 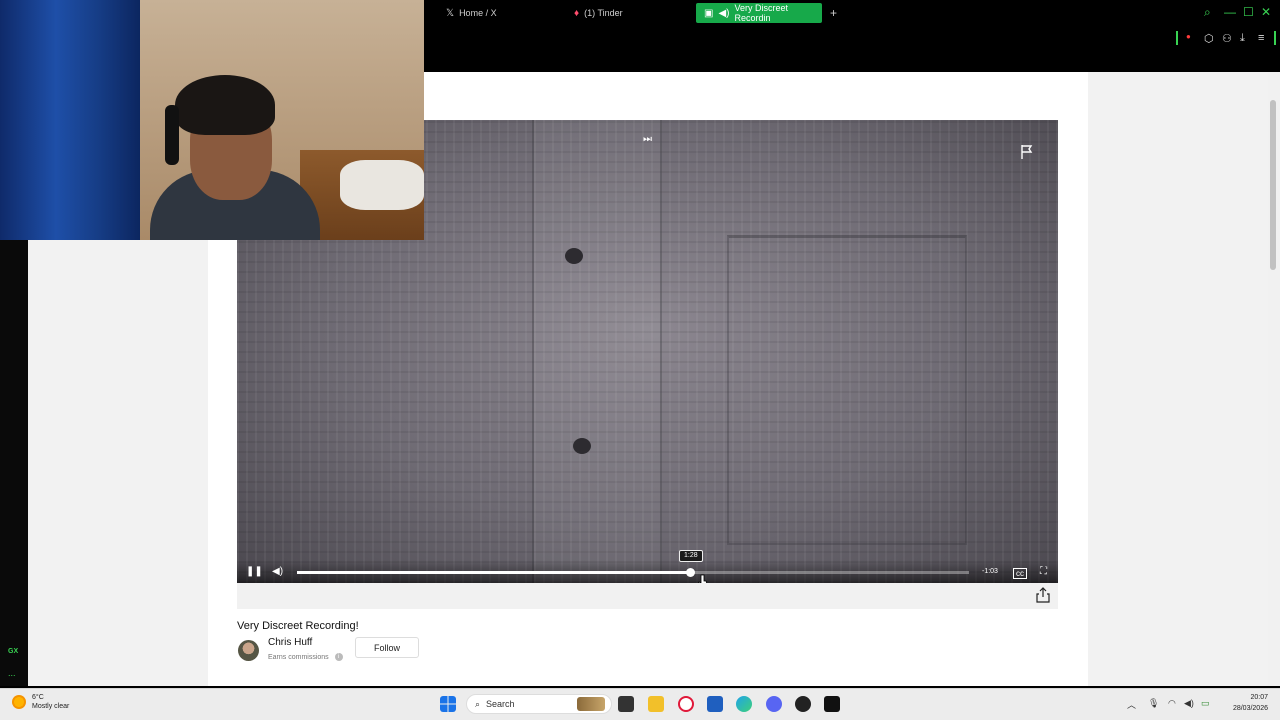 What do you see at coordinates (298, 626) in the screenshot?
I see `video-title: Very Discreet Recording!` at bounding box center [298, 626].